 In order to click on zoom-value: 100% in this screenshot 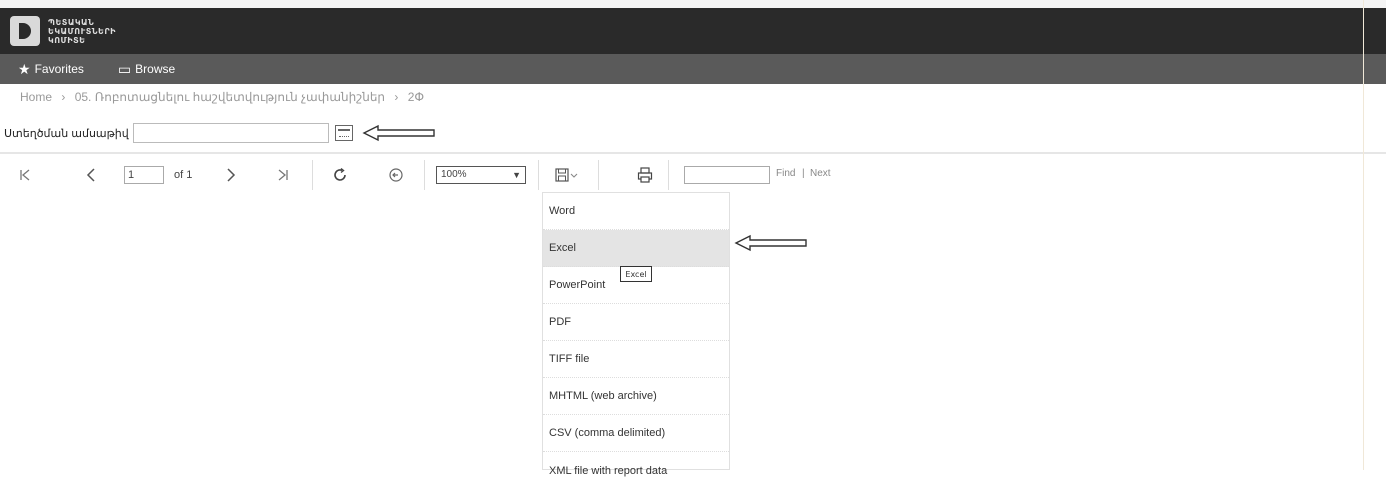, I will do `click(454, 174)`.